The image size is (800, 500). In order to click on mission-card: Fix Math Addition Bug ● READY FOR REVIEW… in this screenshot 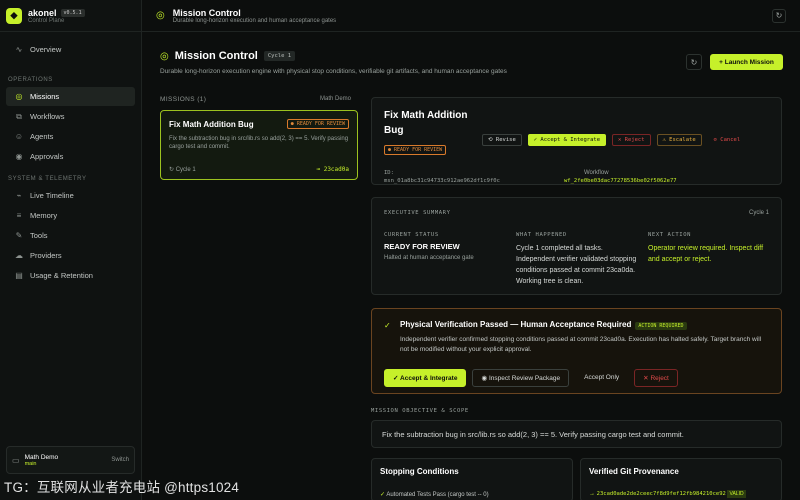, I will do `click(259, 145)`.